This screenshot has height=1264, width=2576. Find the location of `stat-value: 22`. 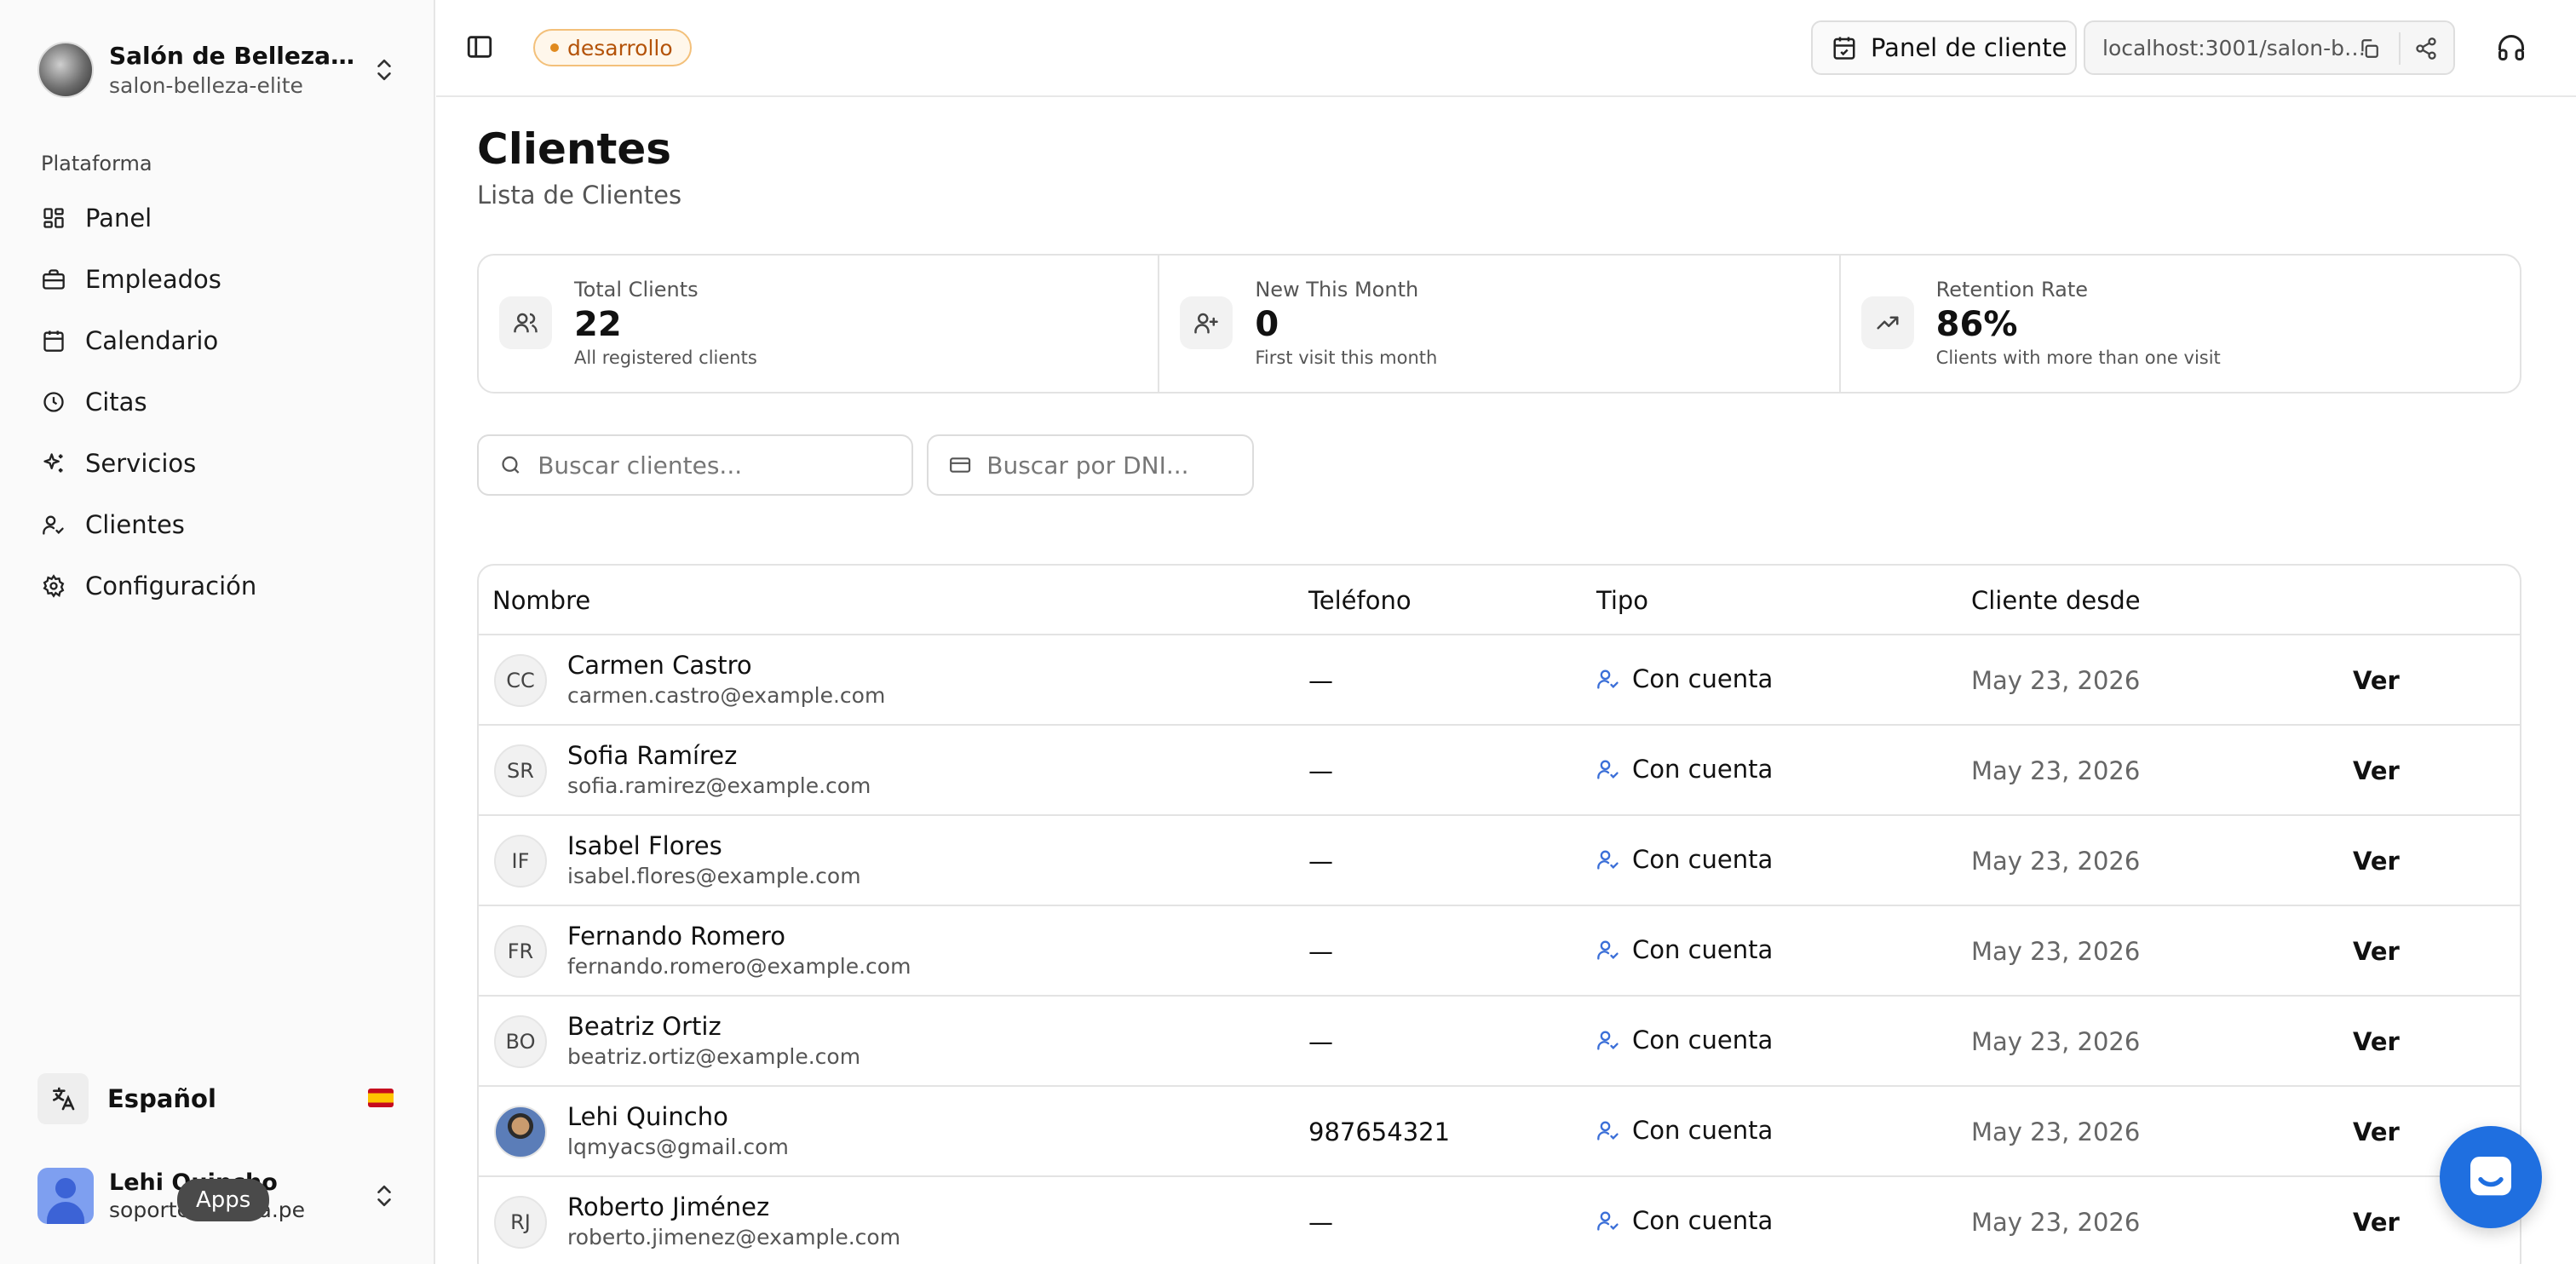

stat-value: 22 is located at coordinates (598, 324).